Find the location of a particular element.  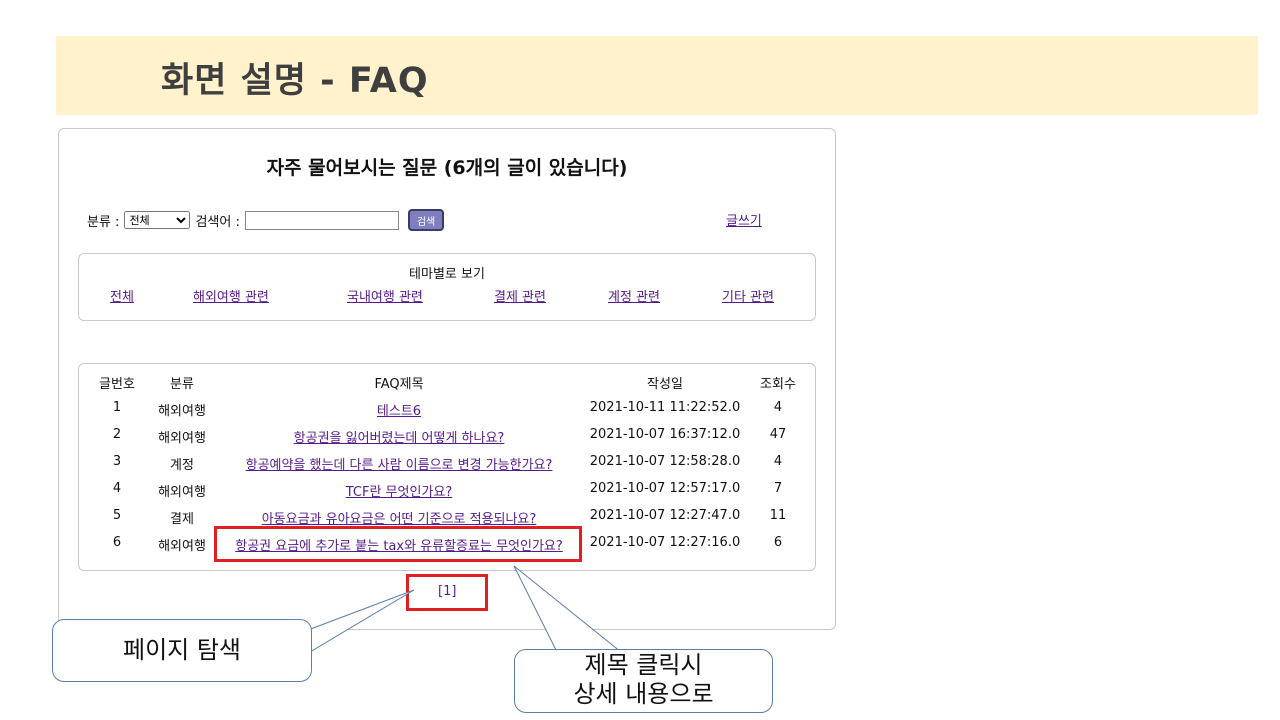

title-click-callout-pointer is located at coordinates (568, 609).